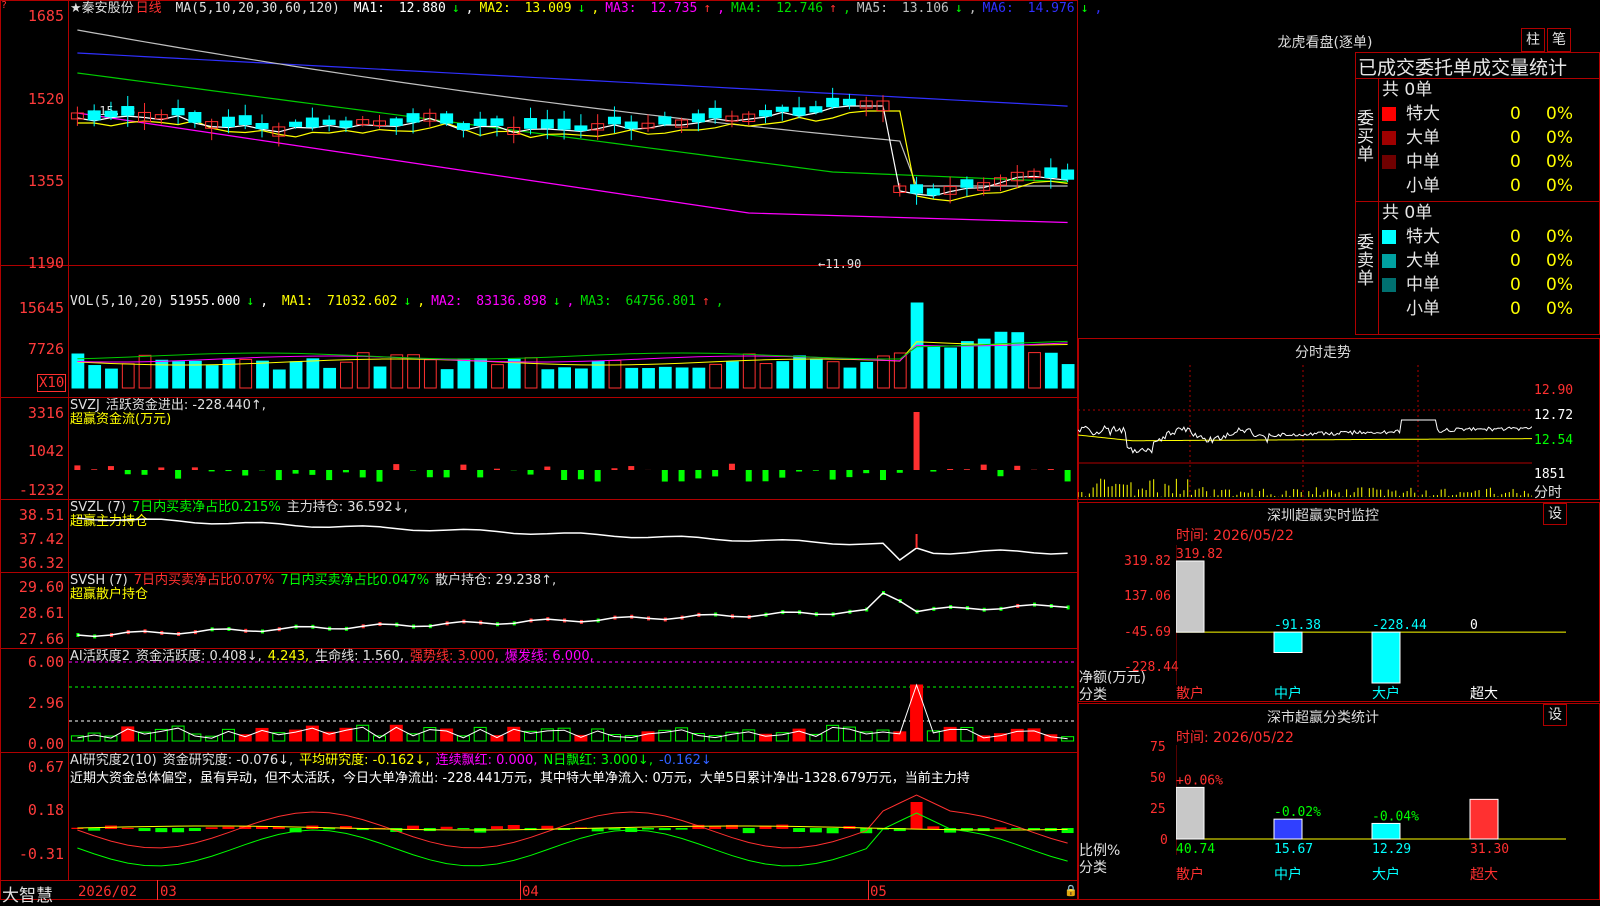 This screenshot has height=906, width=1600. I want to click on monitor-title: 深圳超赢实时监控, so click(1323, 515).